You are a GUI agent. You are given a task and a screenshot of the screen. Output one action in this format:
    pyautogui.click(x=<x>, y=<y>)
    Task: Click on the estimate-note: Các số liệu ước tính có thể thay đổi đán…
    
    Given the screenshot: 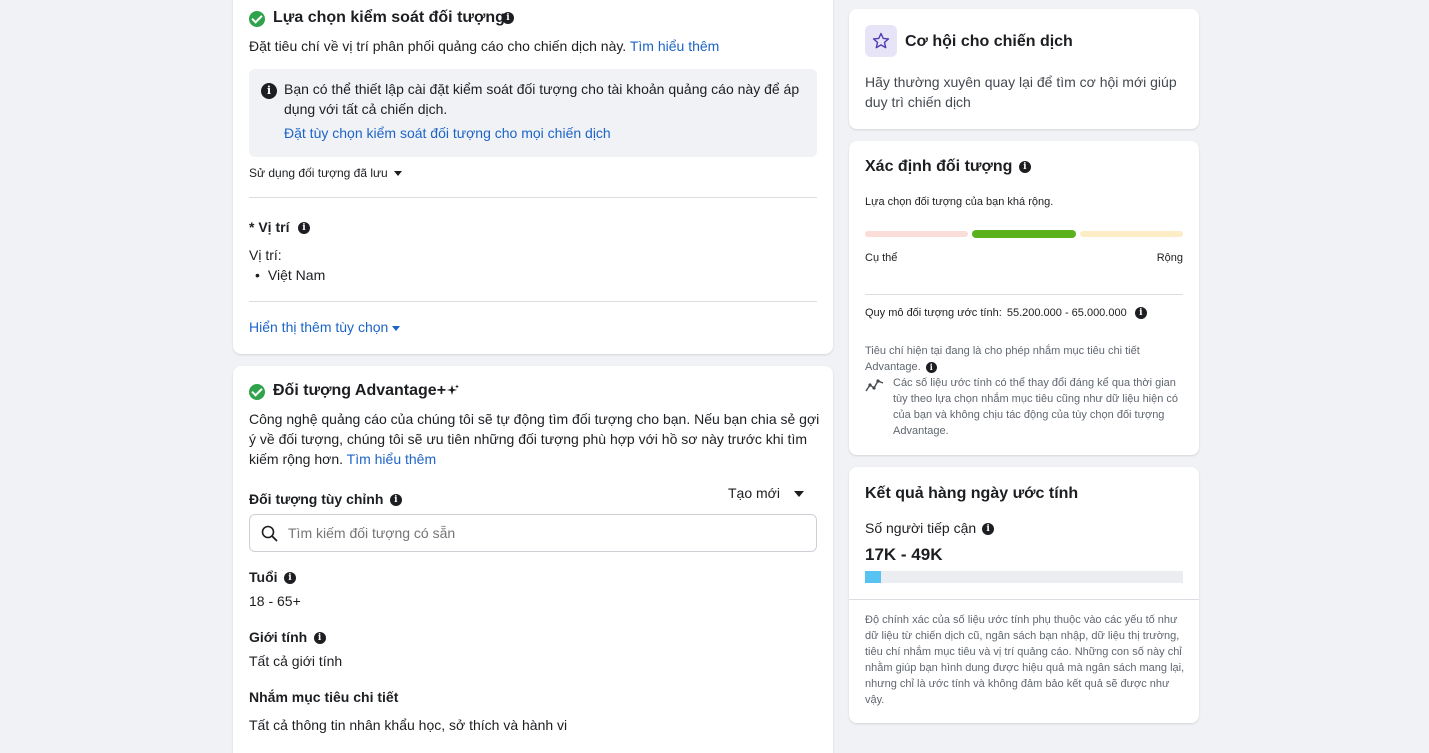 What is the action you would take?
    pyautogui.click(x=1036, y=407)
    